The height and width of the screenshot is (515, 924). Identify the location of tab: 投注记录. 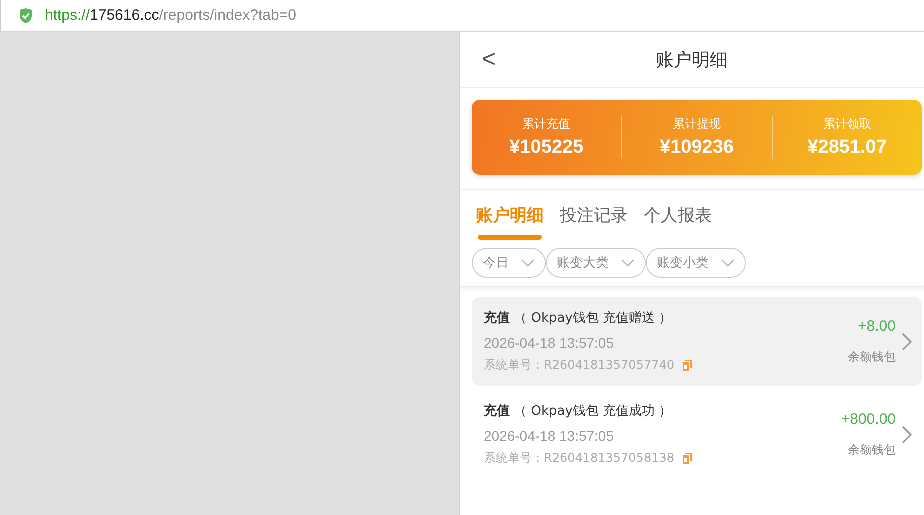
(594, 226).